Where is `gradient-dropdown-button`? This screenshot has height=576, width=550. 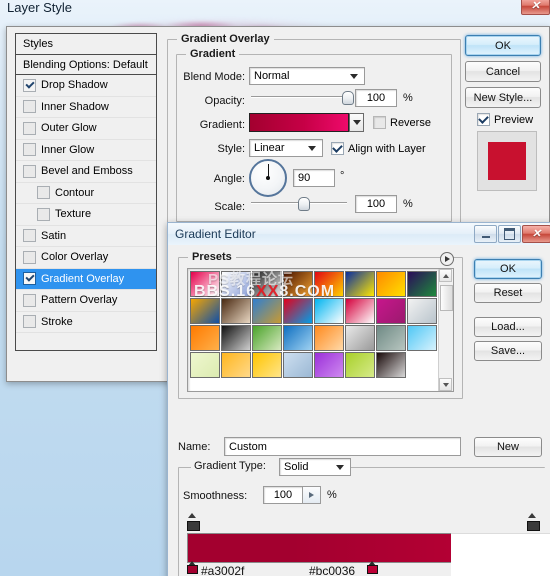 gradient-dropdown-button is located at coordinates (356, 122).